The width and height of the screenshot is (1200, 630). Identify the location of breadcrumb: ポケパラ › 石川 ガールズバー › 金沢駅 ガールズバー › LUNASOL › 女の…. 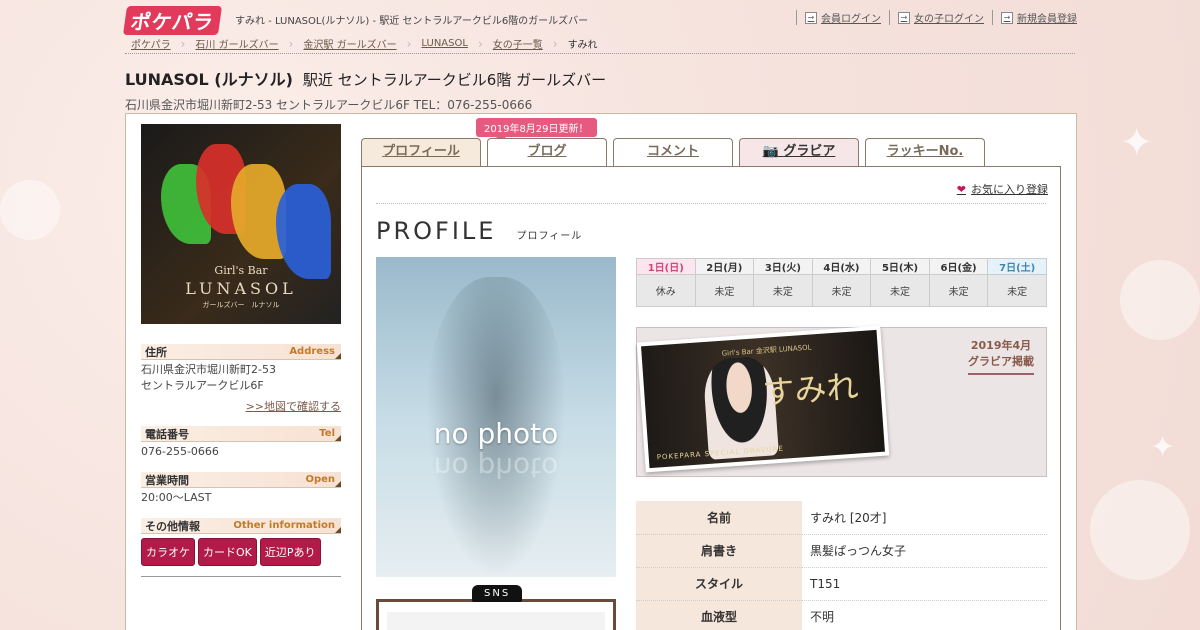
(600, 44).